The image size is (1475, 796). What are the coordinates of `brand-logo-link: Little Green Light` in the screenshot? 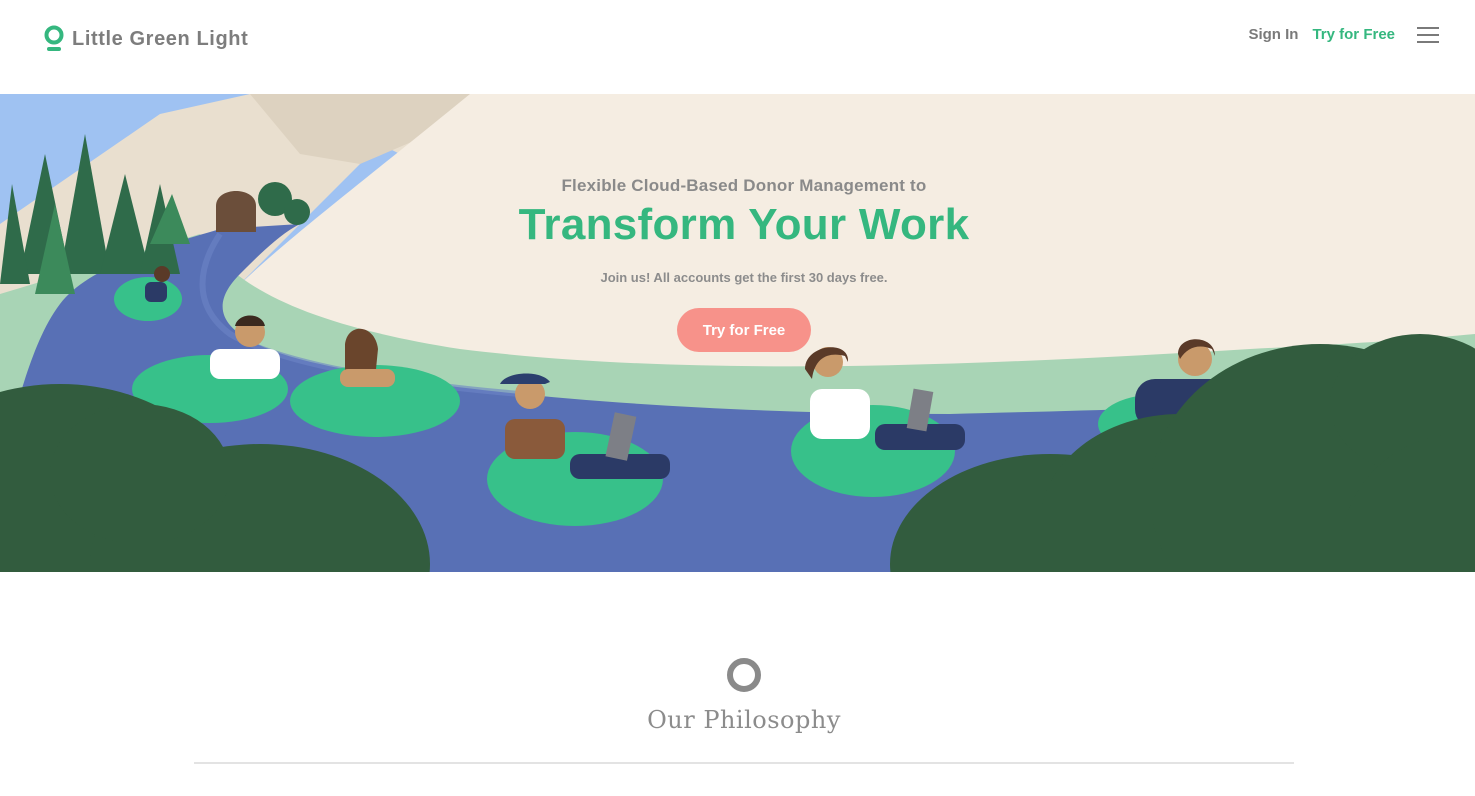 It's located at (146, 39).